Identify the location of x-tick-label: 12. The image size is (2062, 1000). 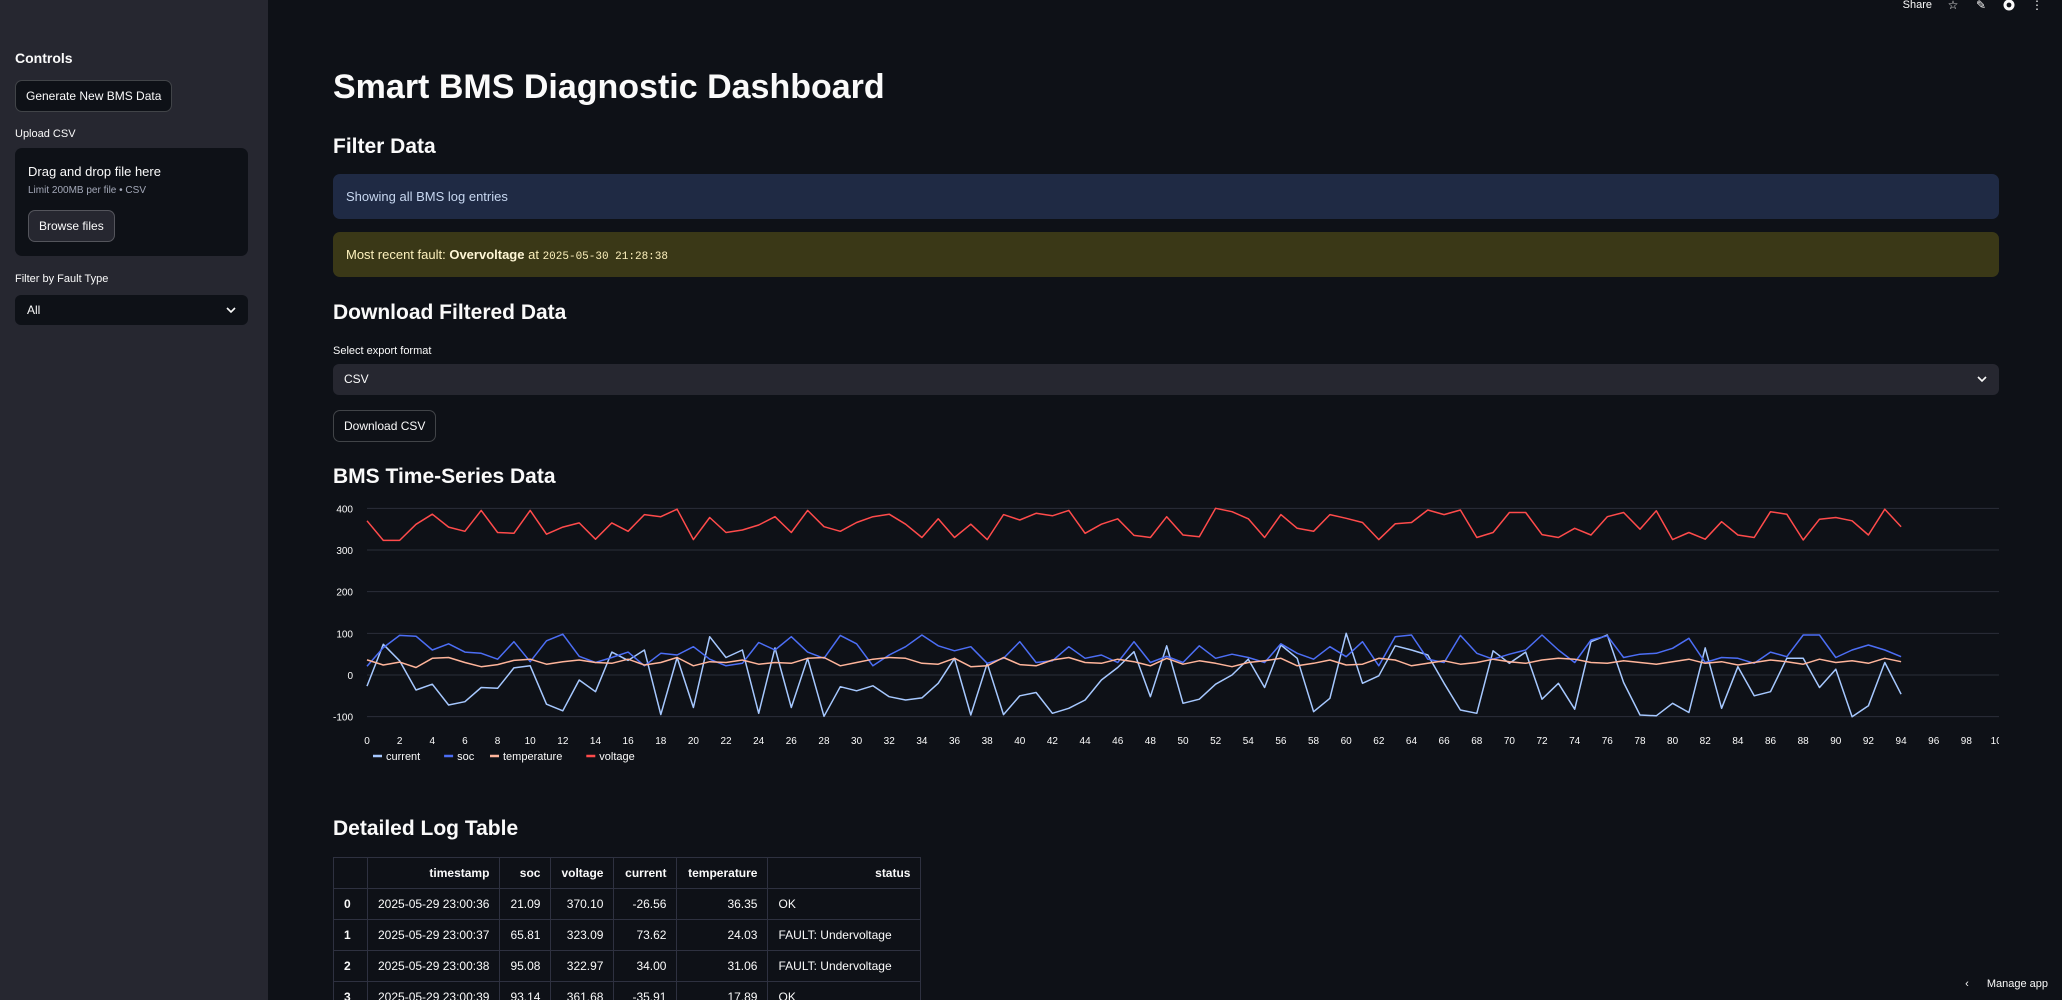
(563, 741).